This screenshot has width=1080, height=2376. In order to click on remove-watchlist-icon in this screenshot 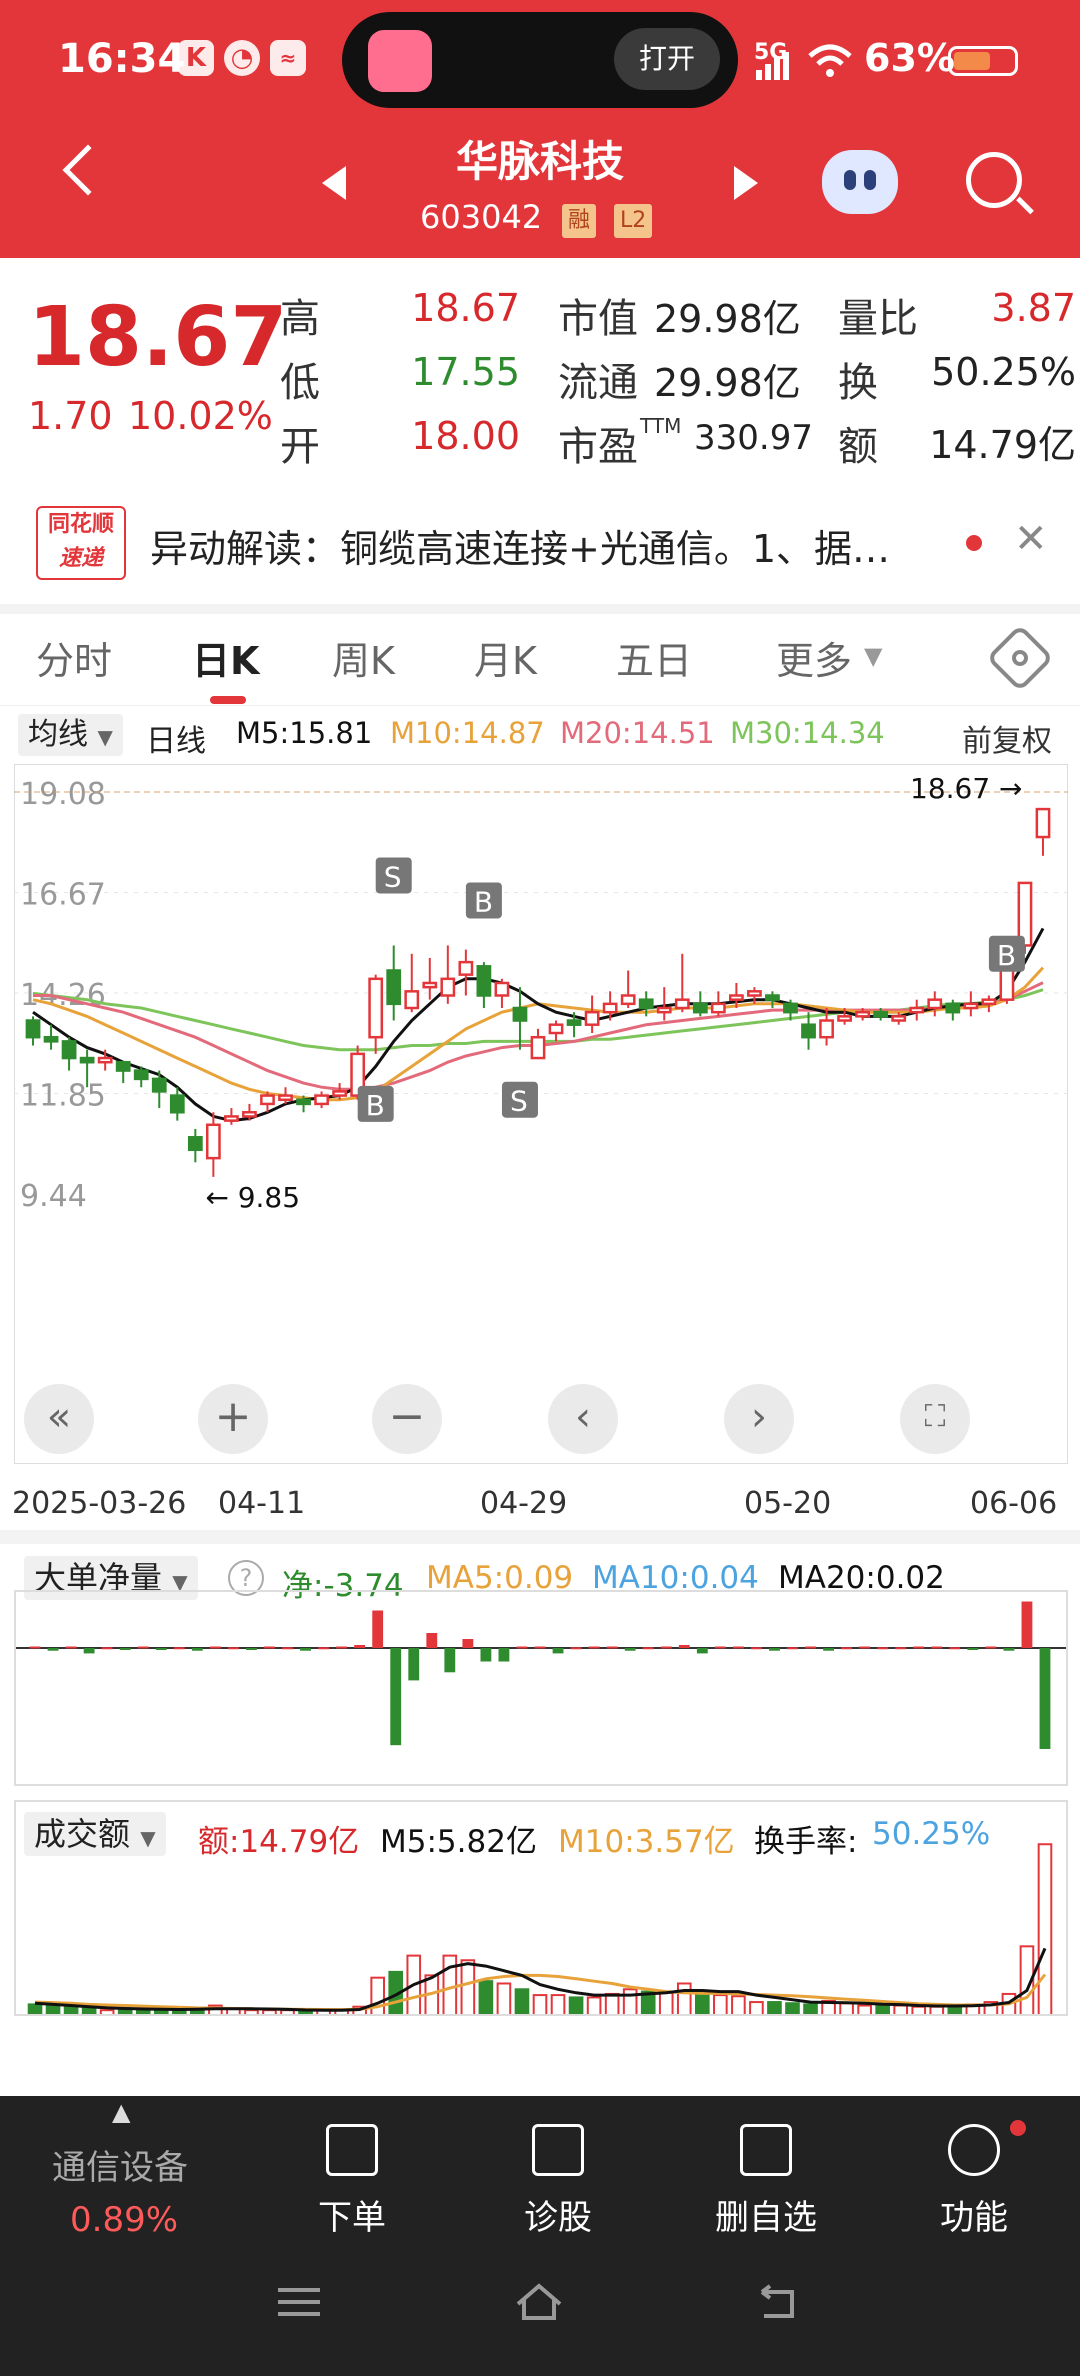, I will do `click(766, 2150)`.